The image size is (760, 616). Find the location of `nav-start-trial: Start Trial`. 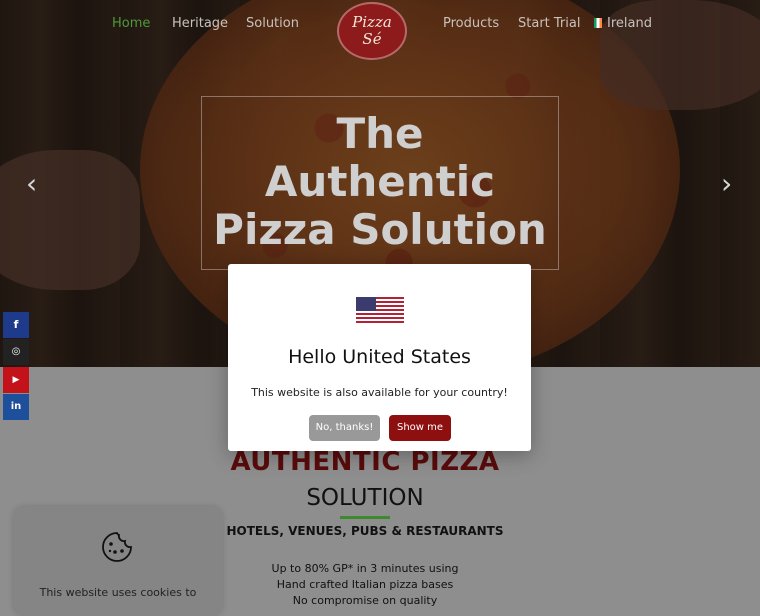

nav-start-trial: Start Trial is located at coordinates (549, 23).